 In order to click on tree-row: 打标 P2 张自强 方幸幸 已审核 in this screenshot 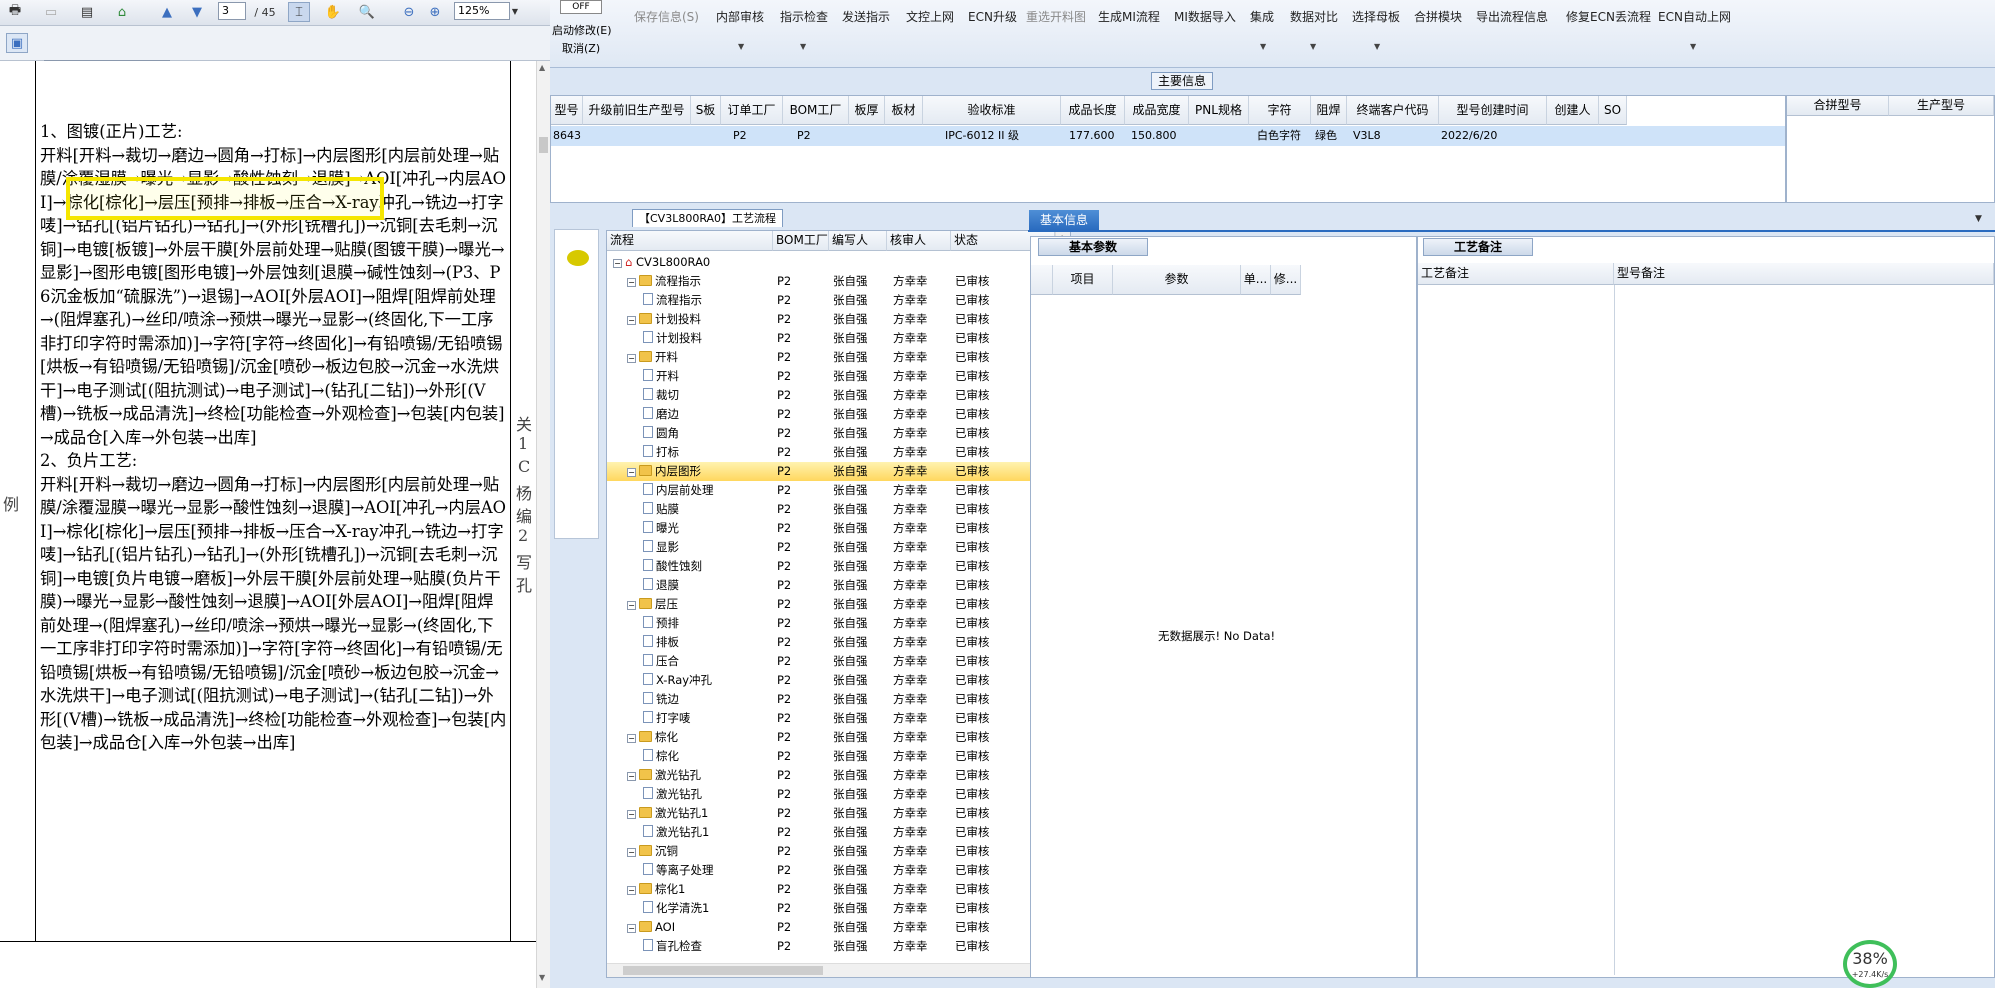, I will do `click(831, 452)`.